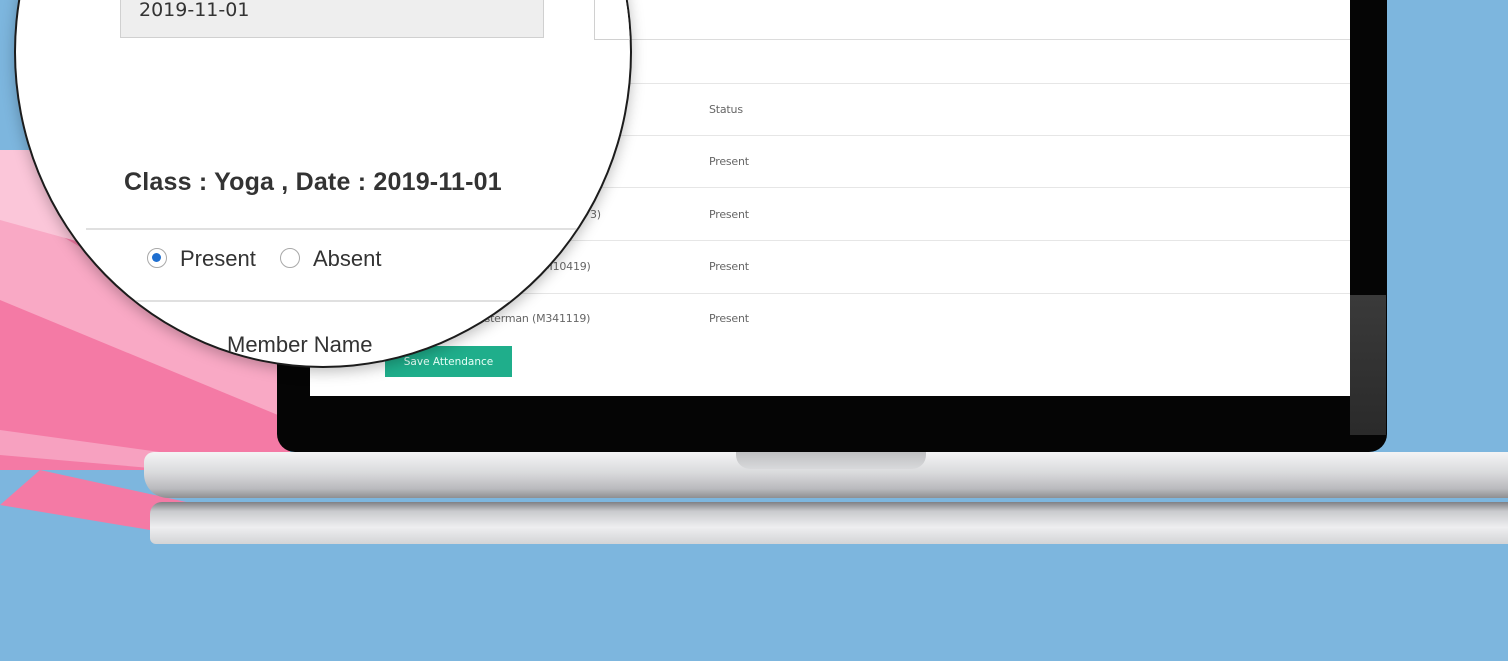 The image size is (1508, 661). Describe the element at coordinates (831, 460) in the screenshot. I see `laptop-notch` at that location.